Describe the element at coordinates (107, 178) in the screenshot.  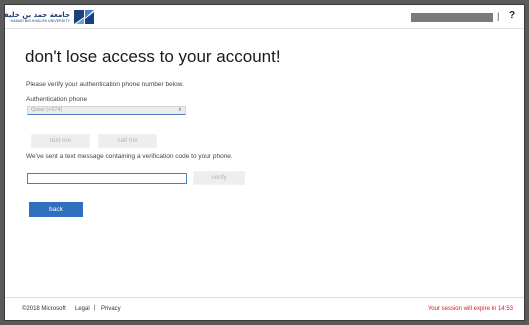
I see `verification-code-input` at that location.